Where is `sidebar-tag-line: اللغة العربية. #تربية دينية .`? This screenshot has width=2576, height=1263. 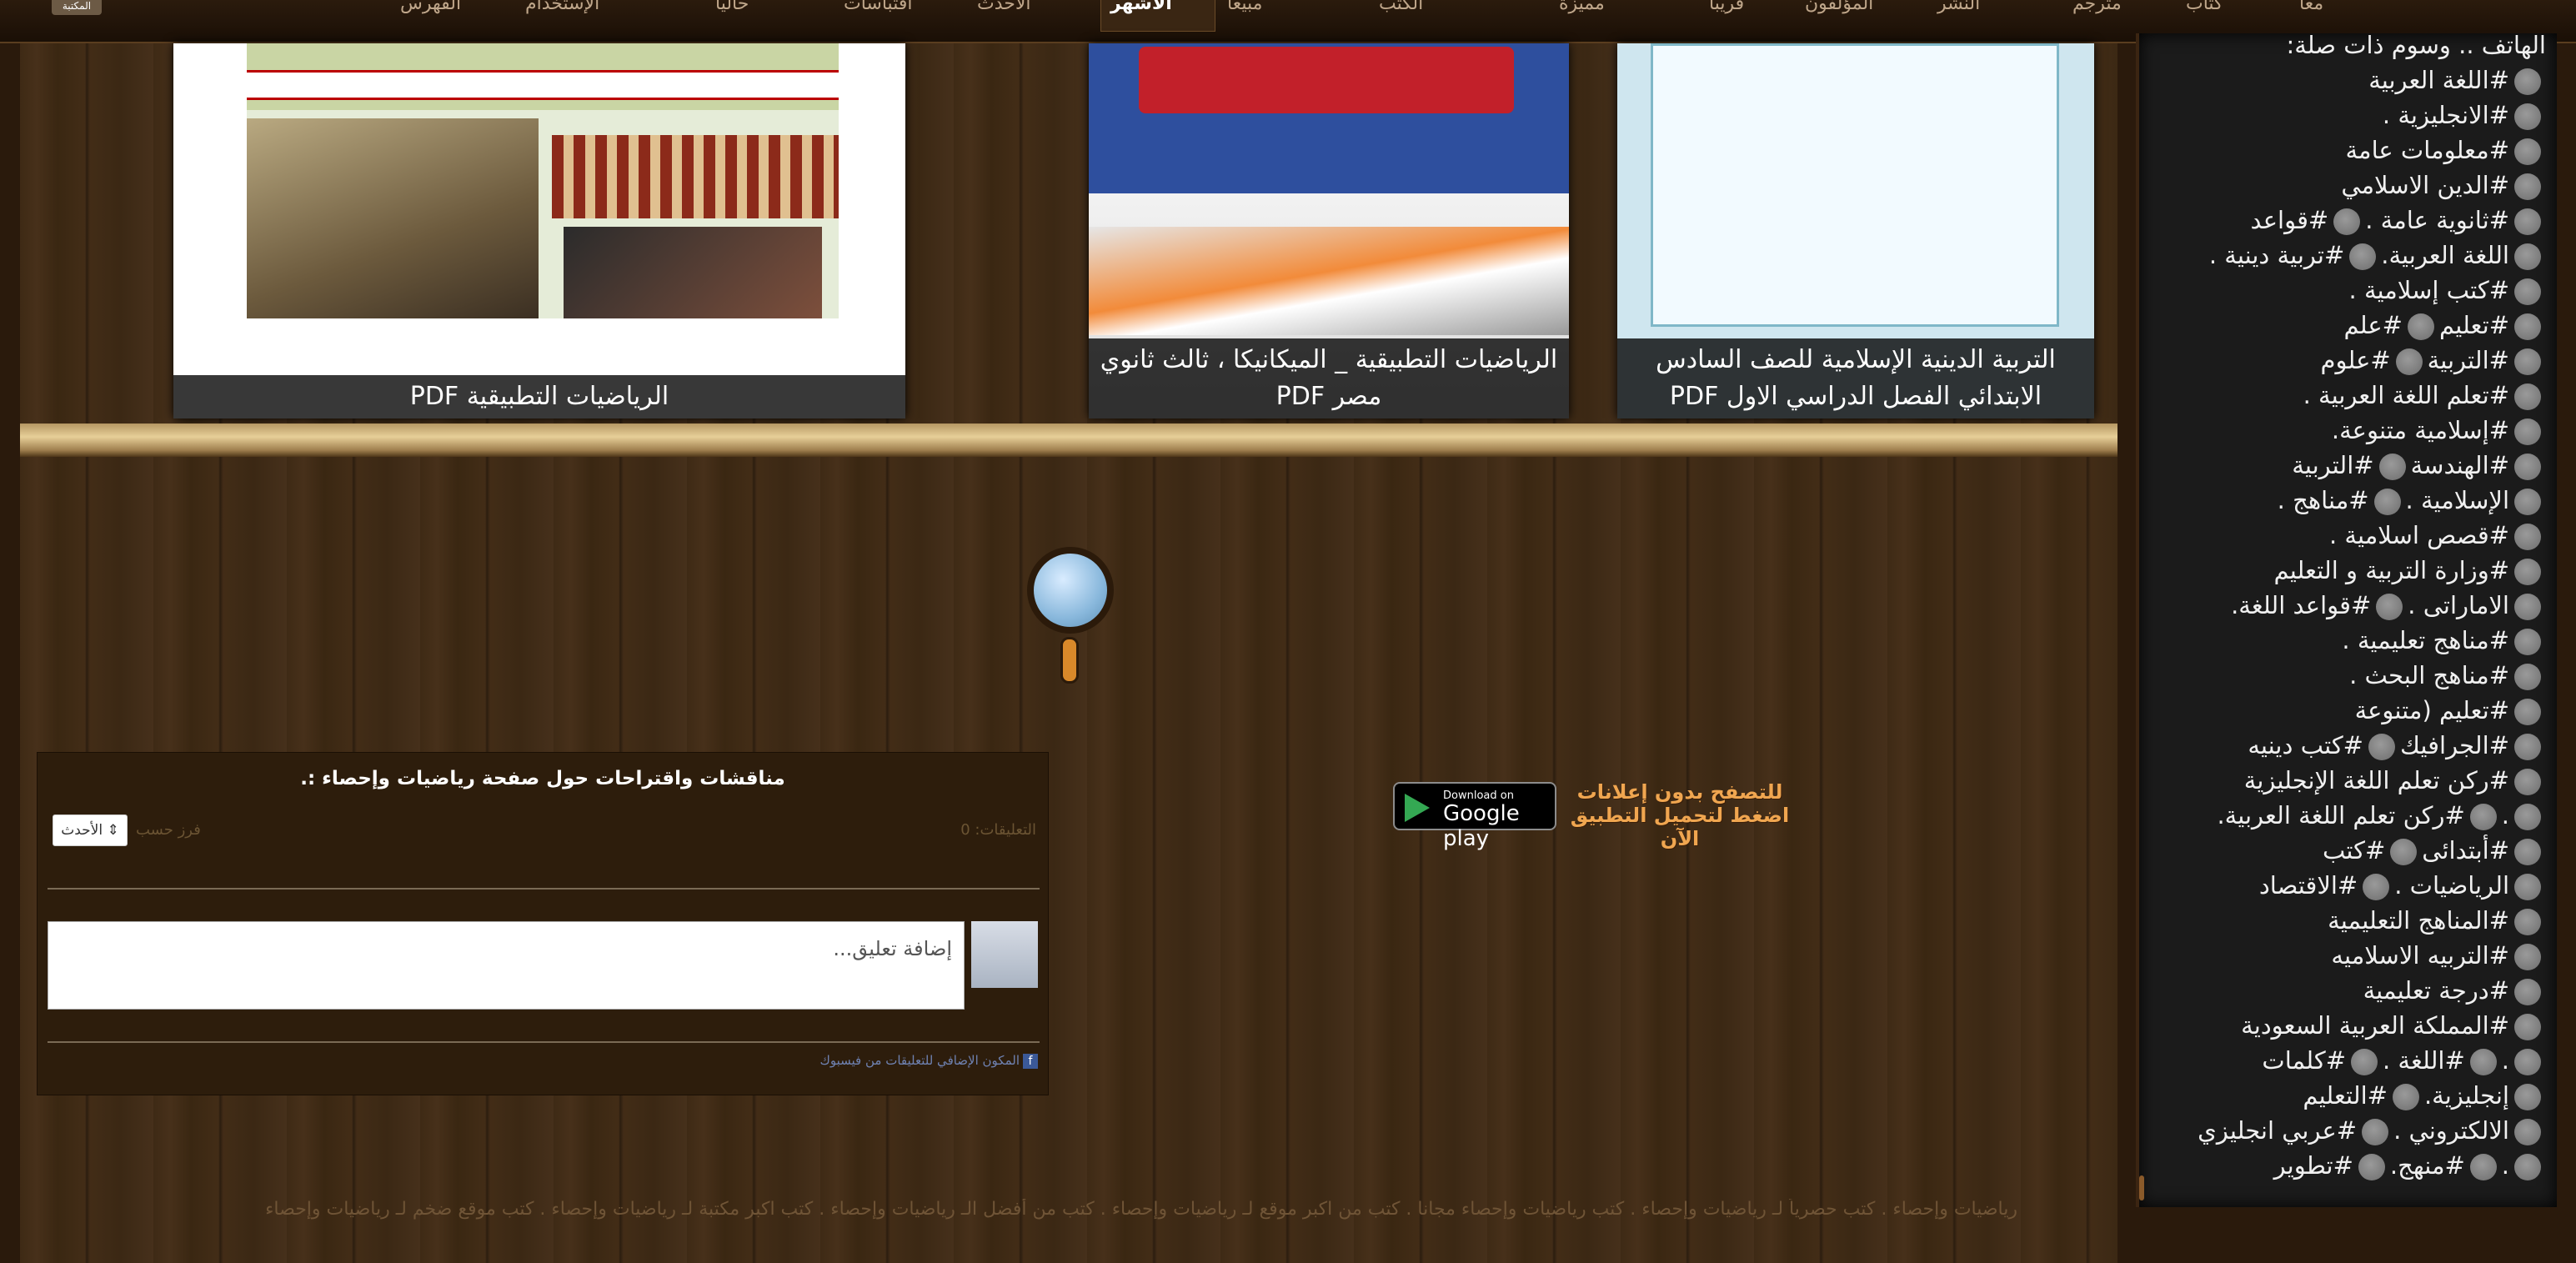 sidebar-tag-line: اللغة العربية. #تربية دينية . is located at coordinates (2346, 255).